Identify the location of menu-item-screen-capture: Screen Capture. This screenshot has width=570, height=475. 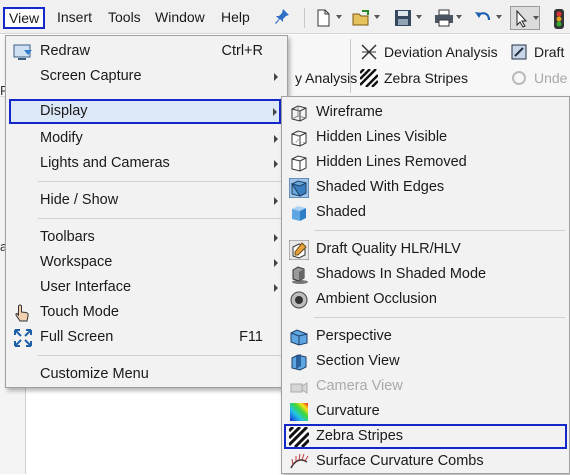
(146, 76).